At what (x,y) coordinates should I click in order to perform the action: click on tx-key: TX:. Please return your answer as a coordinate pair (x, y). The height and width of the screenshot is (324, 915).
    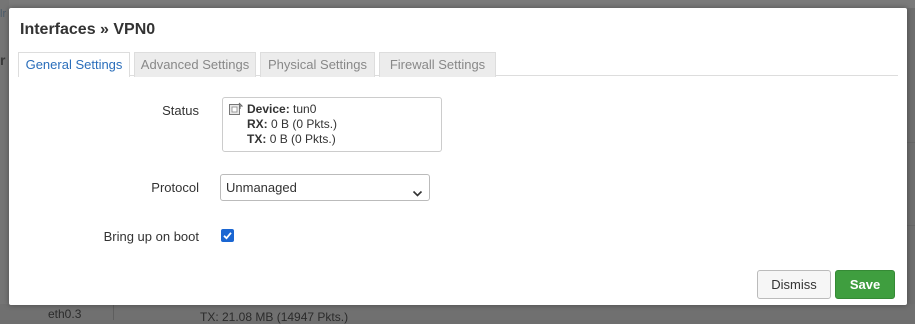
    Looking at the image, I should click on (257, 139).